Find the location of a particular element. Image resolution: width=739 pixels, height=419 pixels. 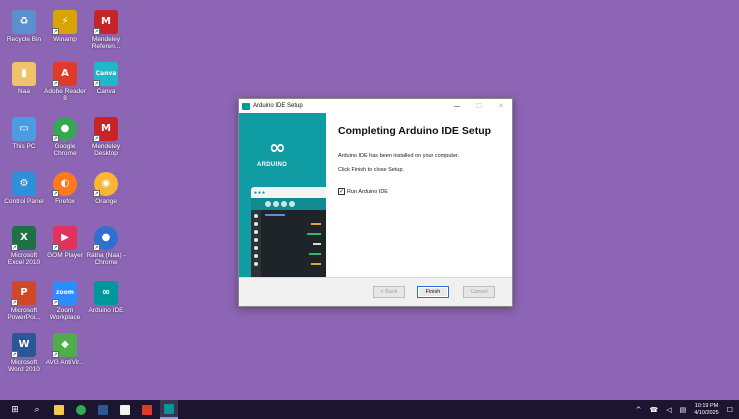

desktop-icon-adobe-reader: A ↗ Adobe Reader 8 is located at coordinates (65, 82).